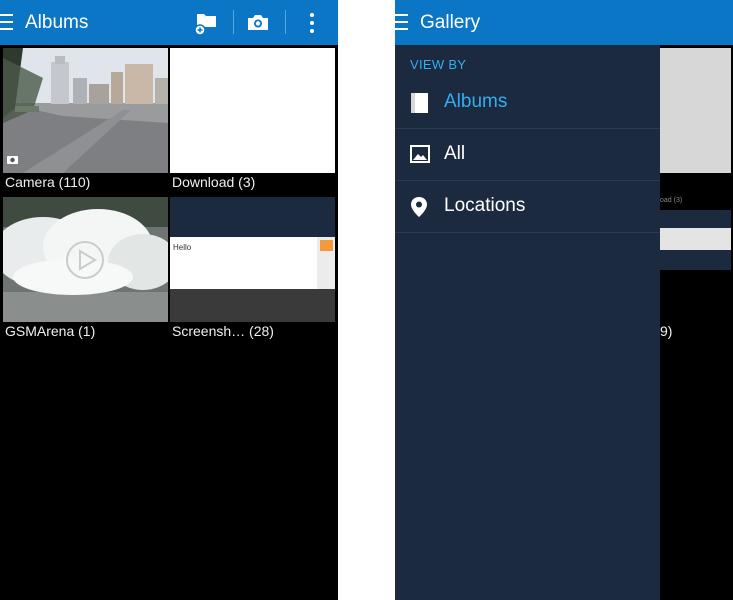  I want to click on partial-label: oad (3), so click(671, 200).